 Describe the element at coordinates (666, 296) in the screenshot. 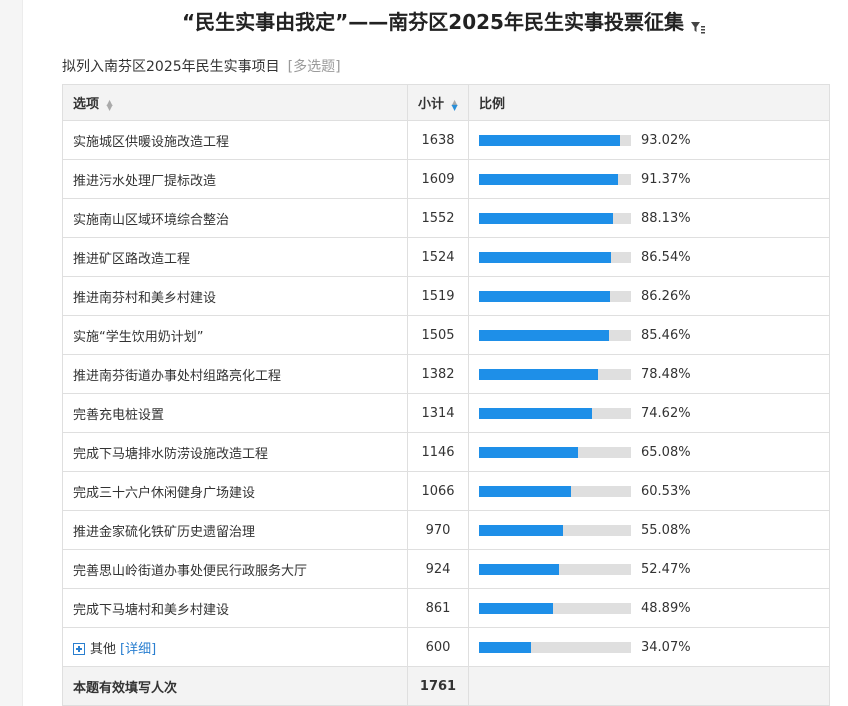

I see `percent-label: 86.26%` at that location.